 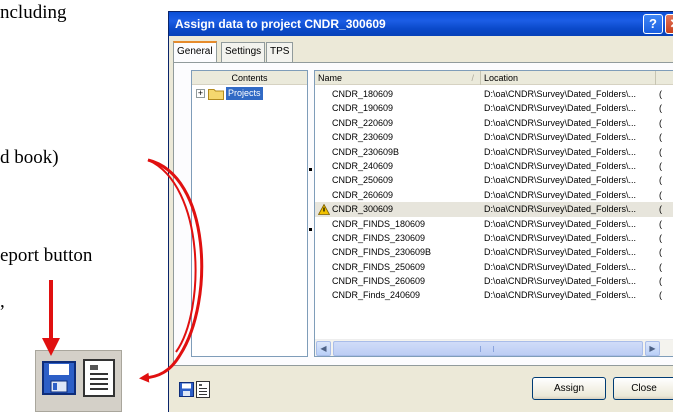 I want to click on zoomed-toolbar-inset, so click(x=78, y=381).